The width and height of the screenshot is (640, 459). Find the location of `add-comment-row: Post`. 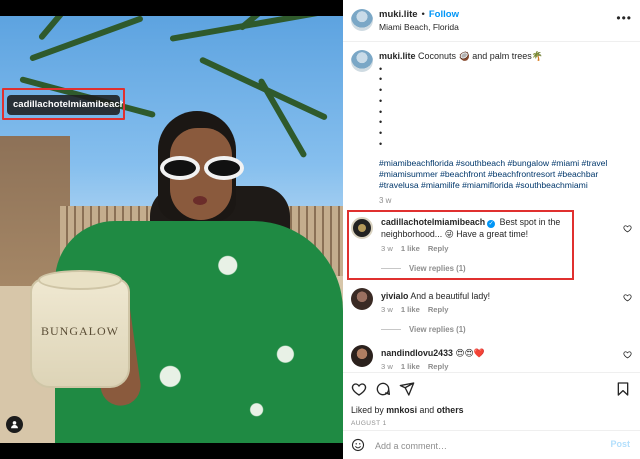

add-comment-row: Post is located at coordinates (491, 444).